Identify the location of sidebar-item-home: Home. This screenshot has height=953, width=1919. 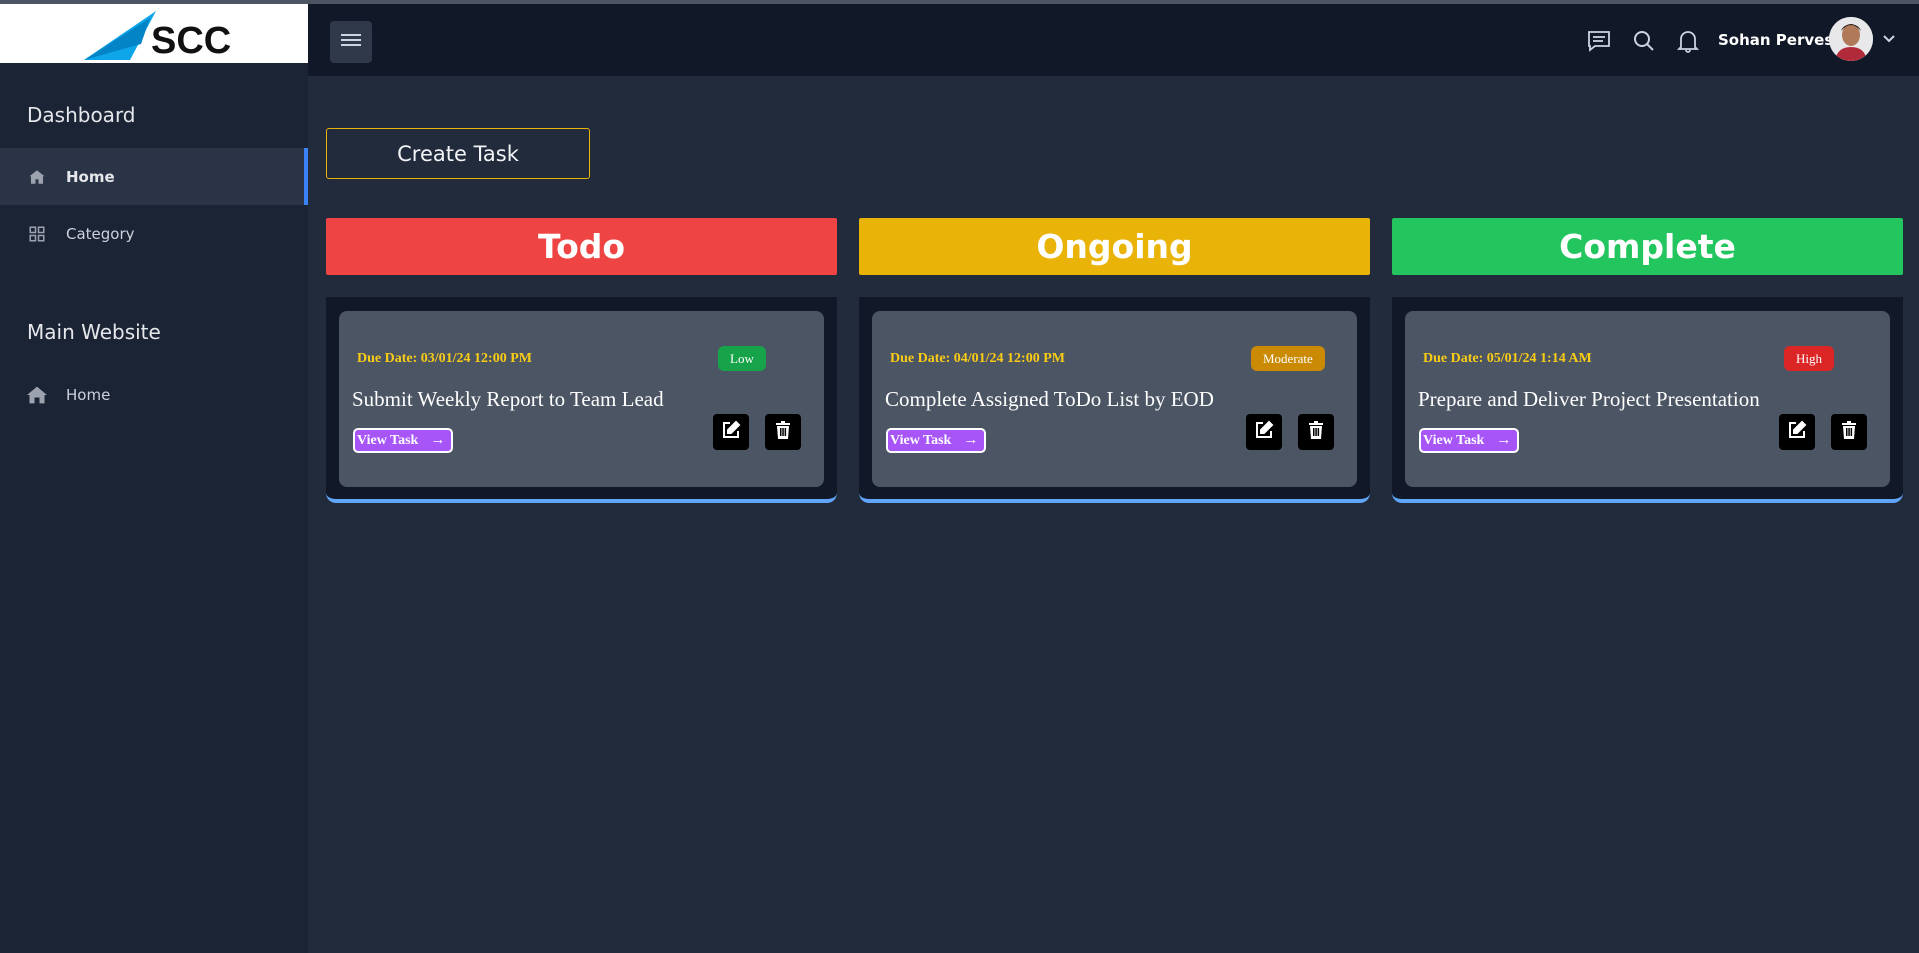
(154, 176).